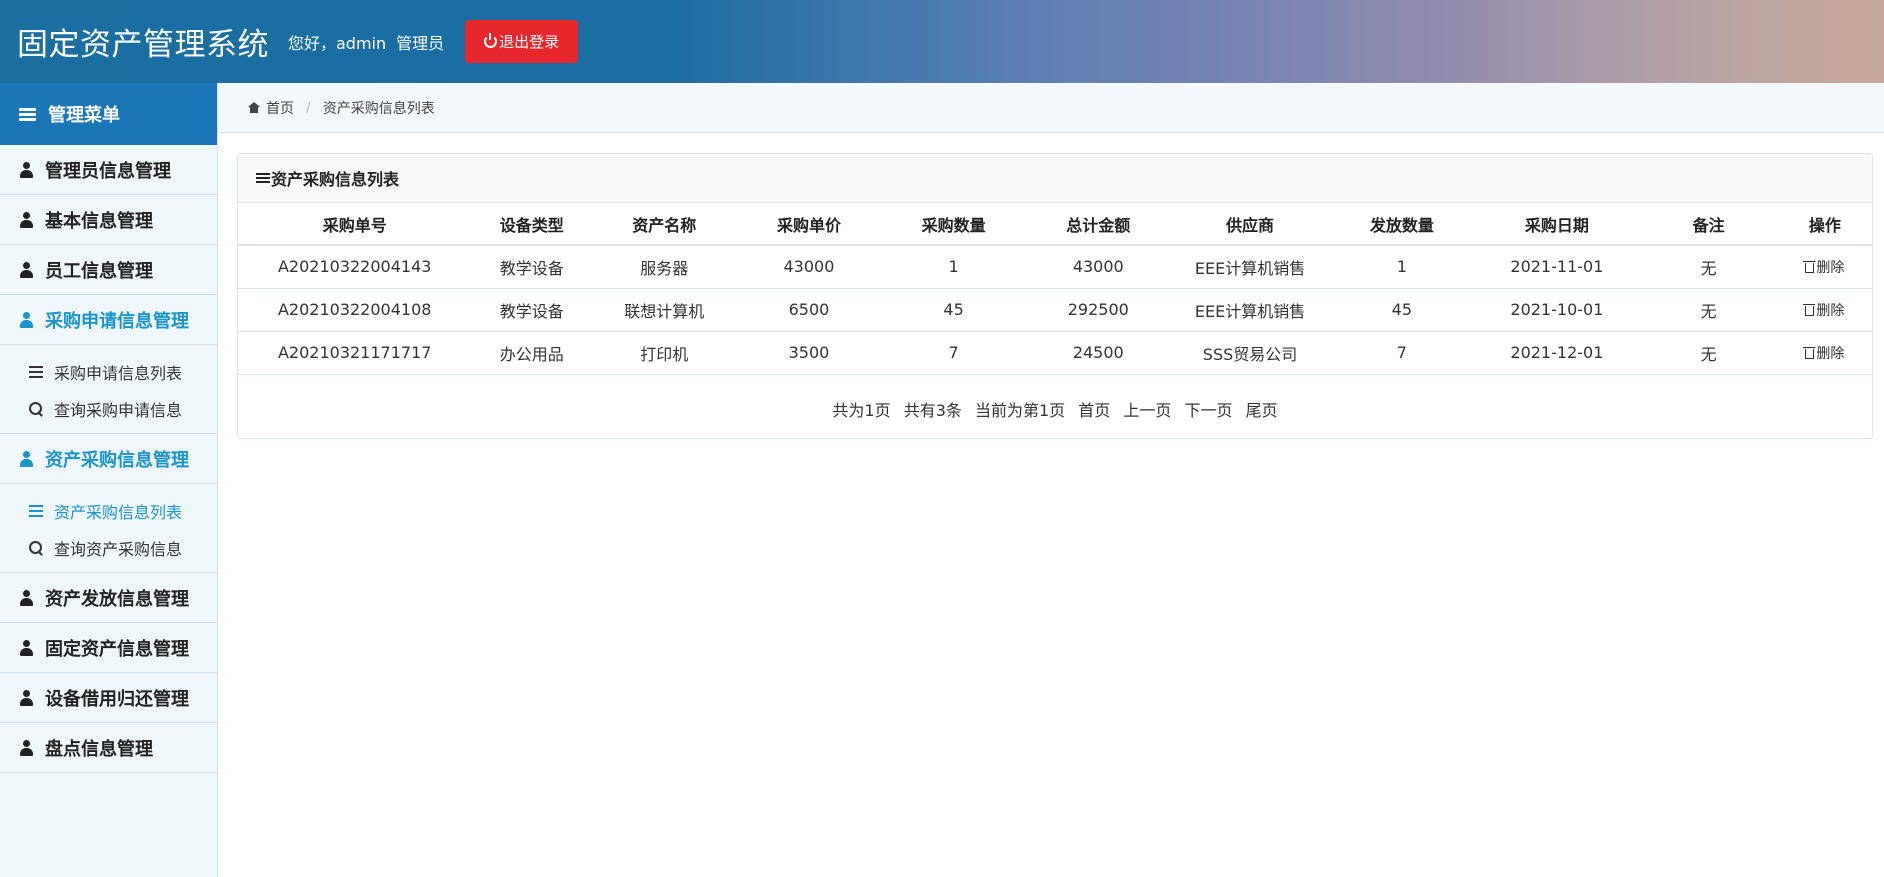 Image resolution: width=1884 pixels, height=877 pixels. I want to click on table-cell: A20210321171717, so click(355, 353).